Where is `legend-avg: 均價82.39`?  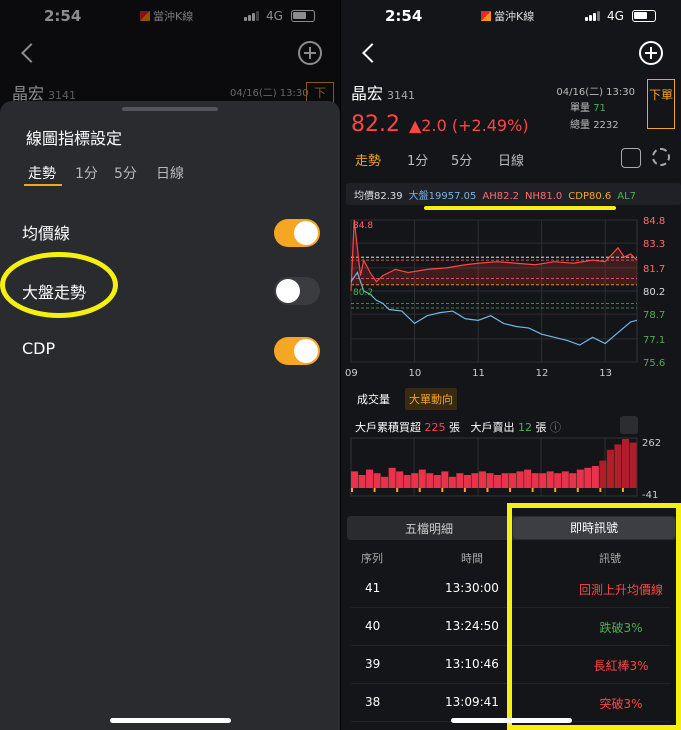 legend-avg: 均價82.39 is located at coordinates (378, 196).